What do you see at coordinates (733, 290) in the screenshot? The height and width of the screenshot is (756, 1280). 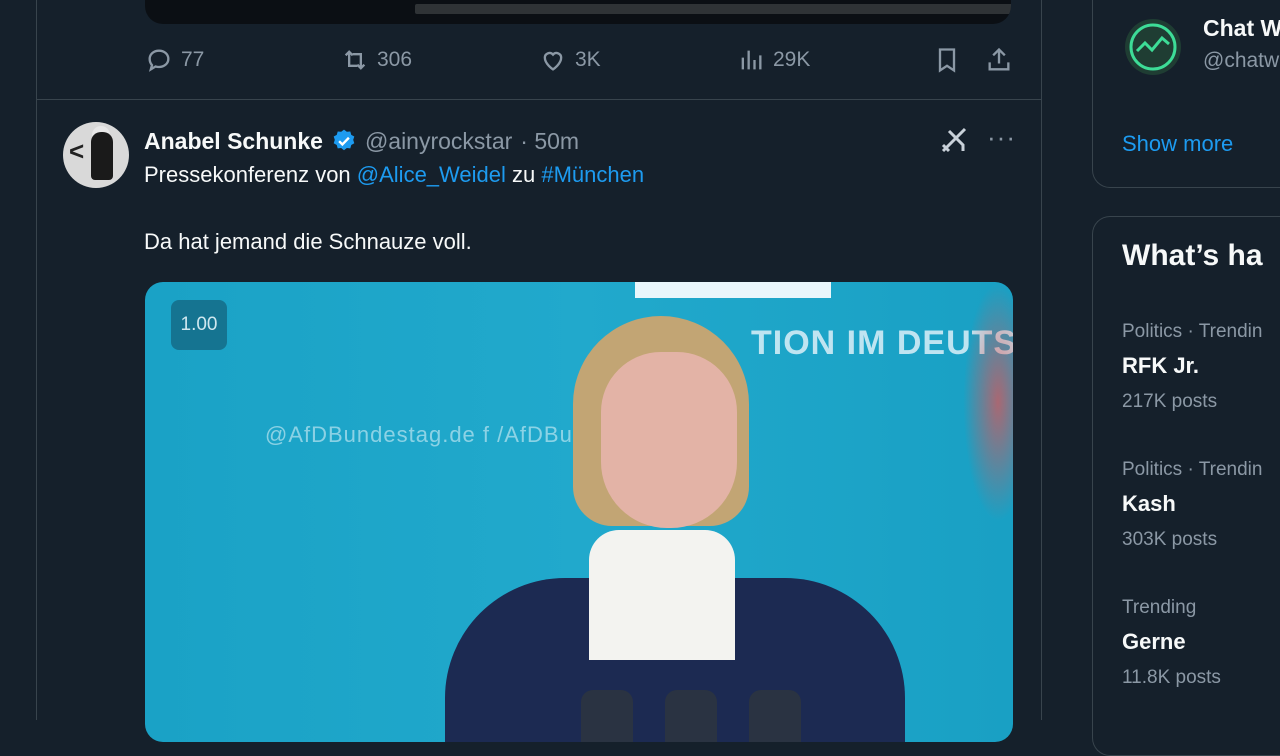 I see `video-banner` at bounding box center [733, 290].